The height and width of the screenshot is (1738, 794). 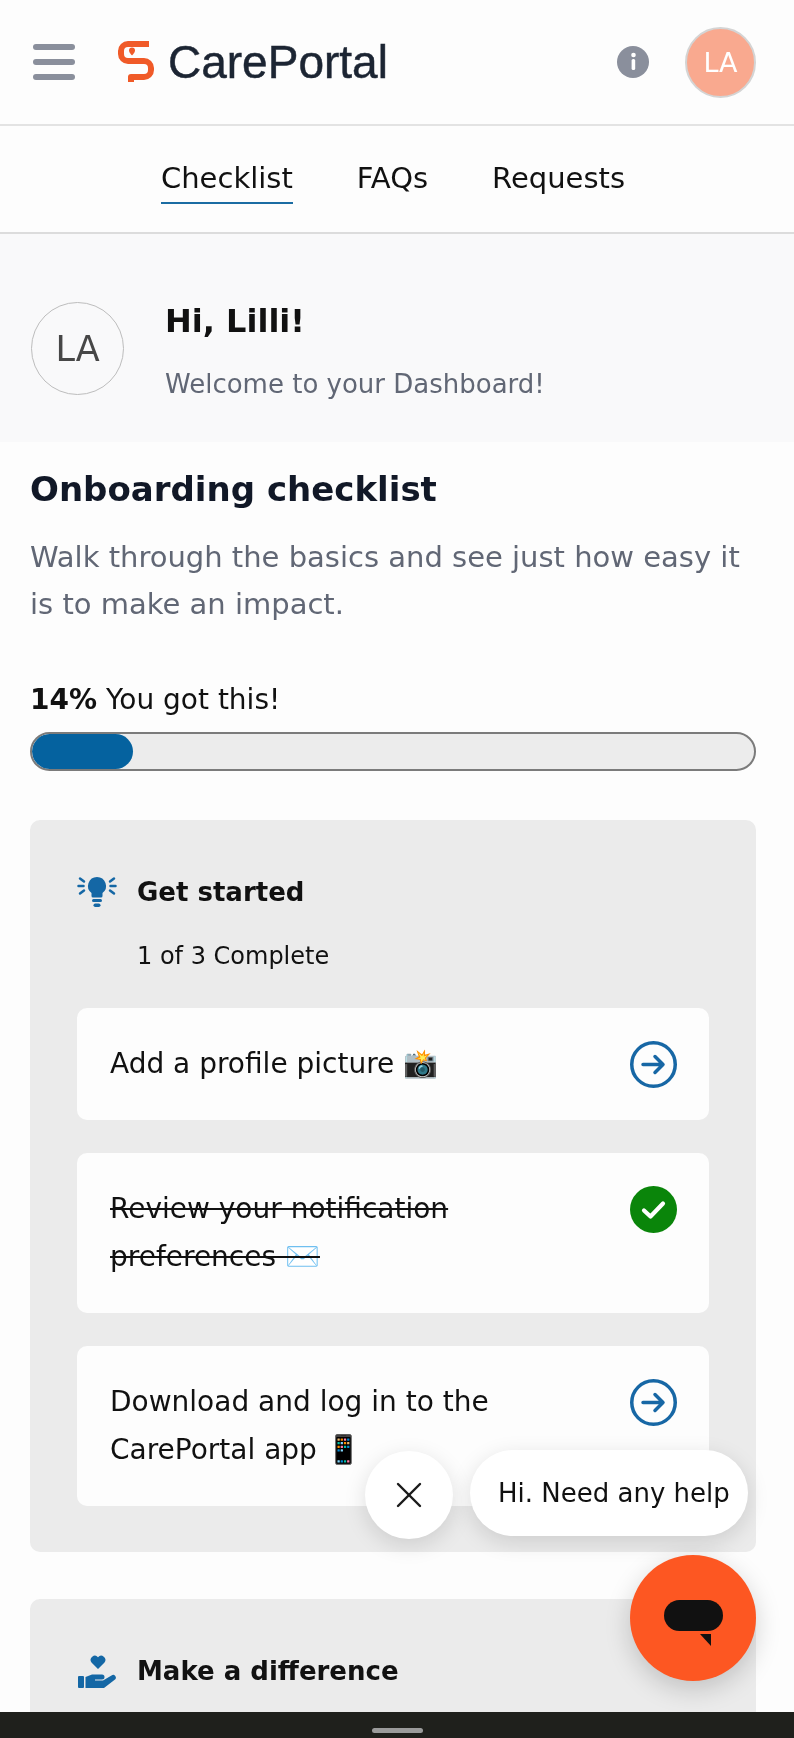 What do you see at coordinates (355, 384) in the screenshot?
I see `greeting-subtitle: Welcome to your Dashboard!` at bounding box center [355, 384].